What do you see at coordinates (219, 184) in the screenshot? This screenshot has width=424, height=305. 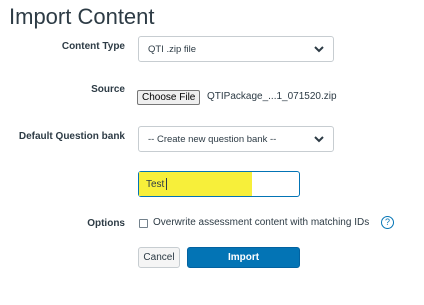 I see `new-question-bank-input: Test` at bounding box center [219, 184].